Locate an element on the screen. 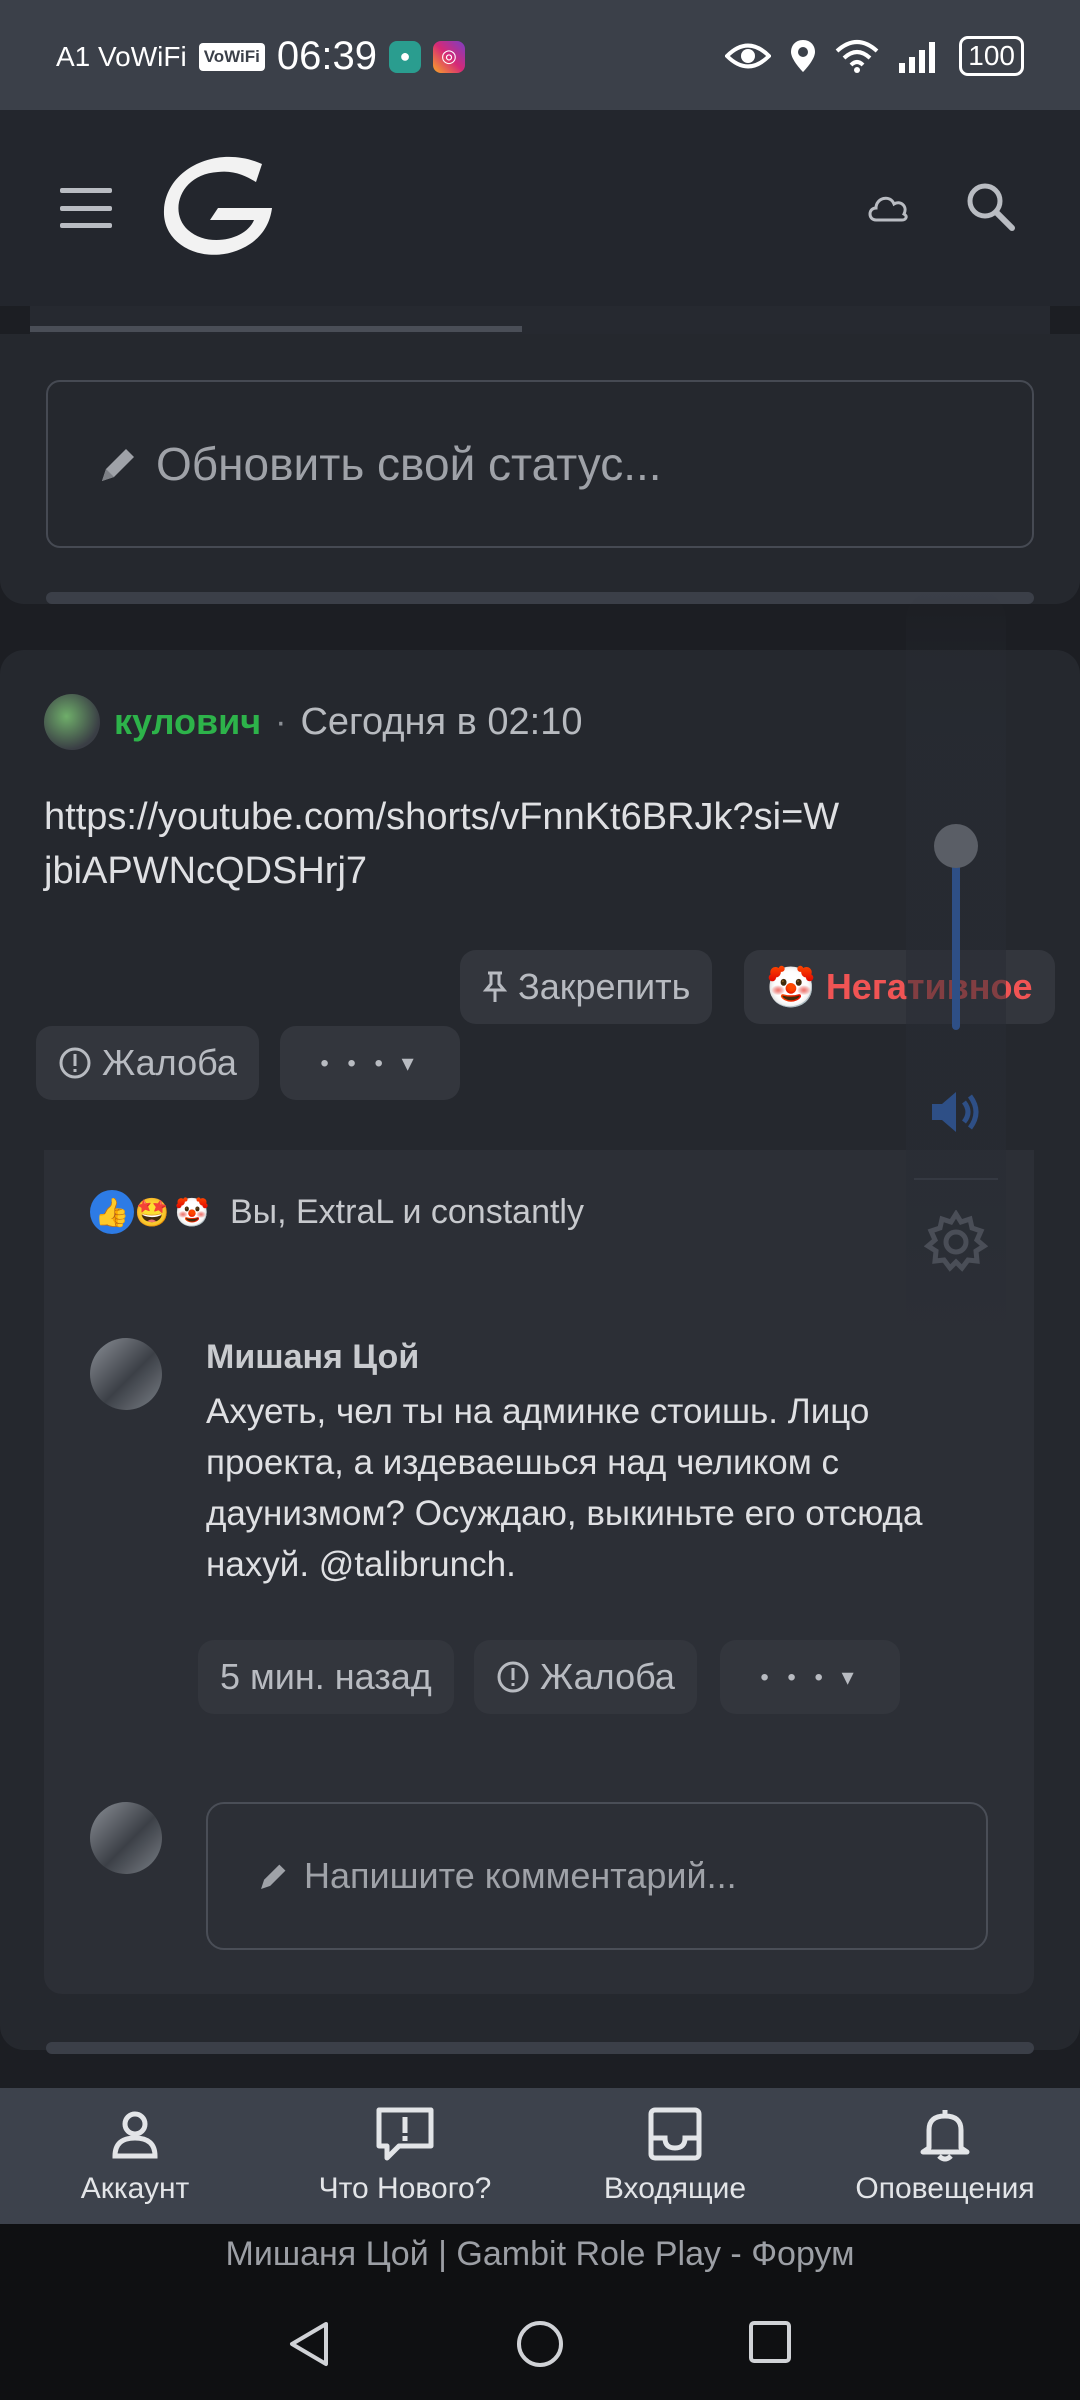 This screenshot has width=1080, height=2400. battery-indicator: 100 is located at coordinates (991, 56).